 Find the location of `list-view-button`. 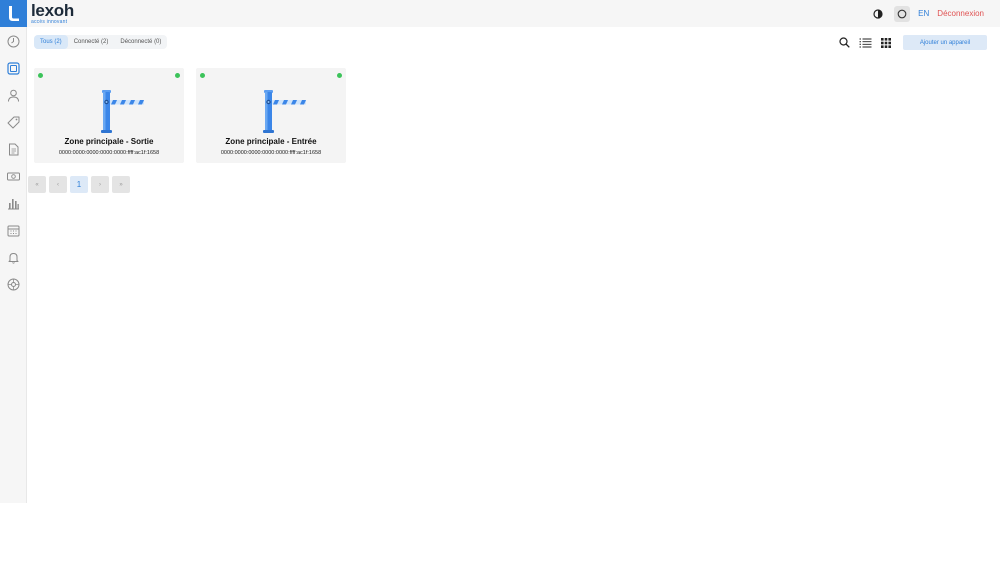

list-view-button is located at coordinates (865, 43).